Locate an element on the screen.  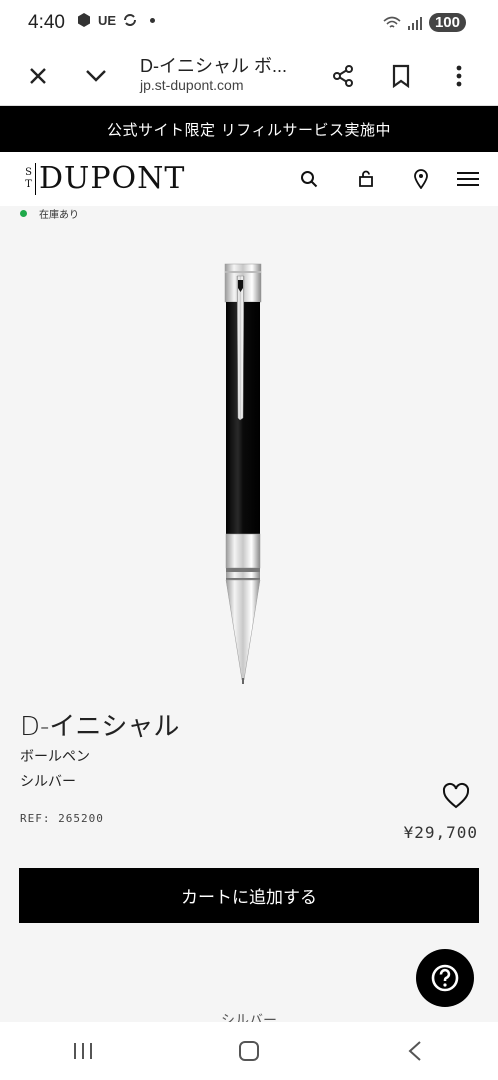
chevron-down-icon is located at coordinates (96, 76).